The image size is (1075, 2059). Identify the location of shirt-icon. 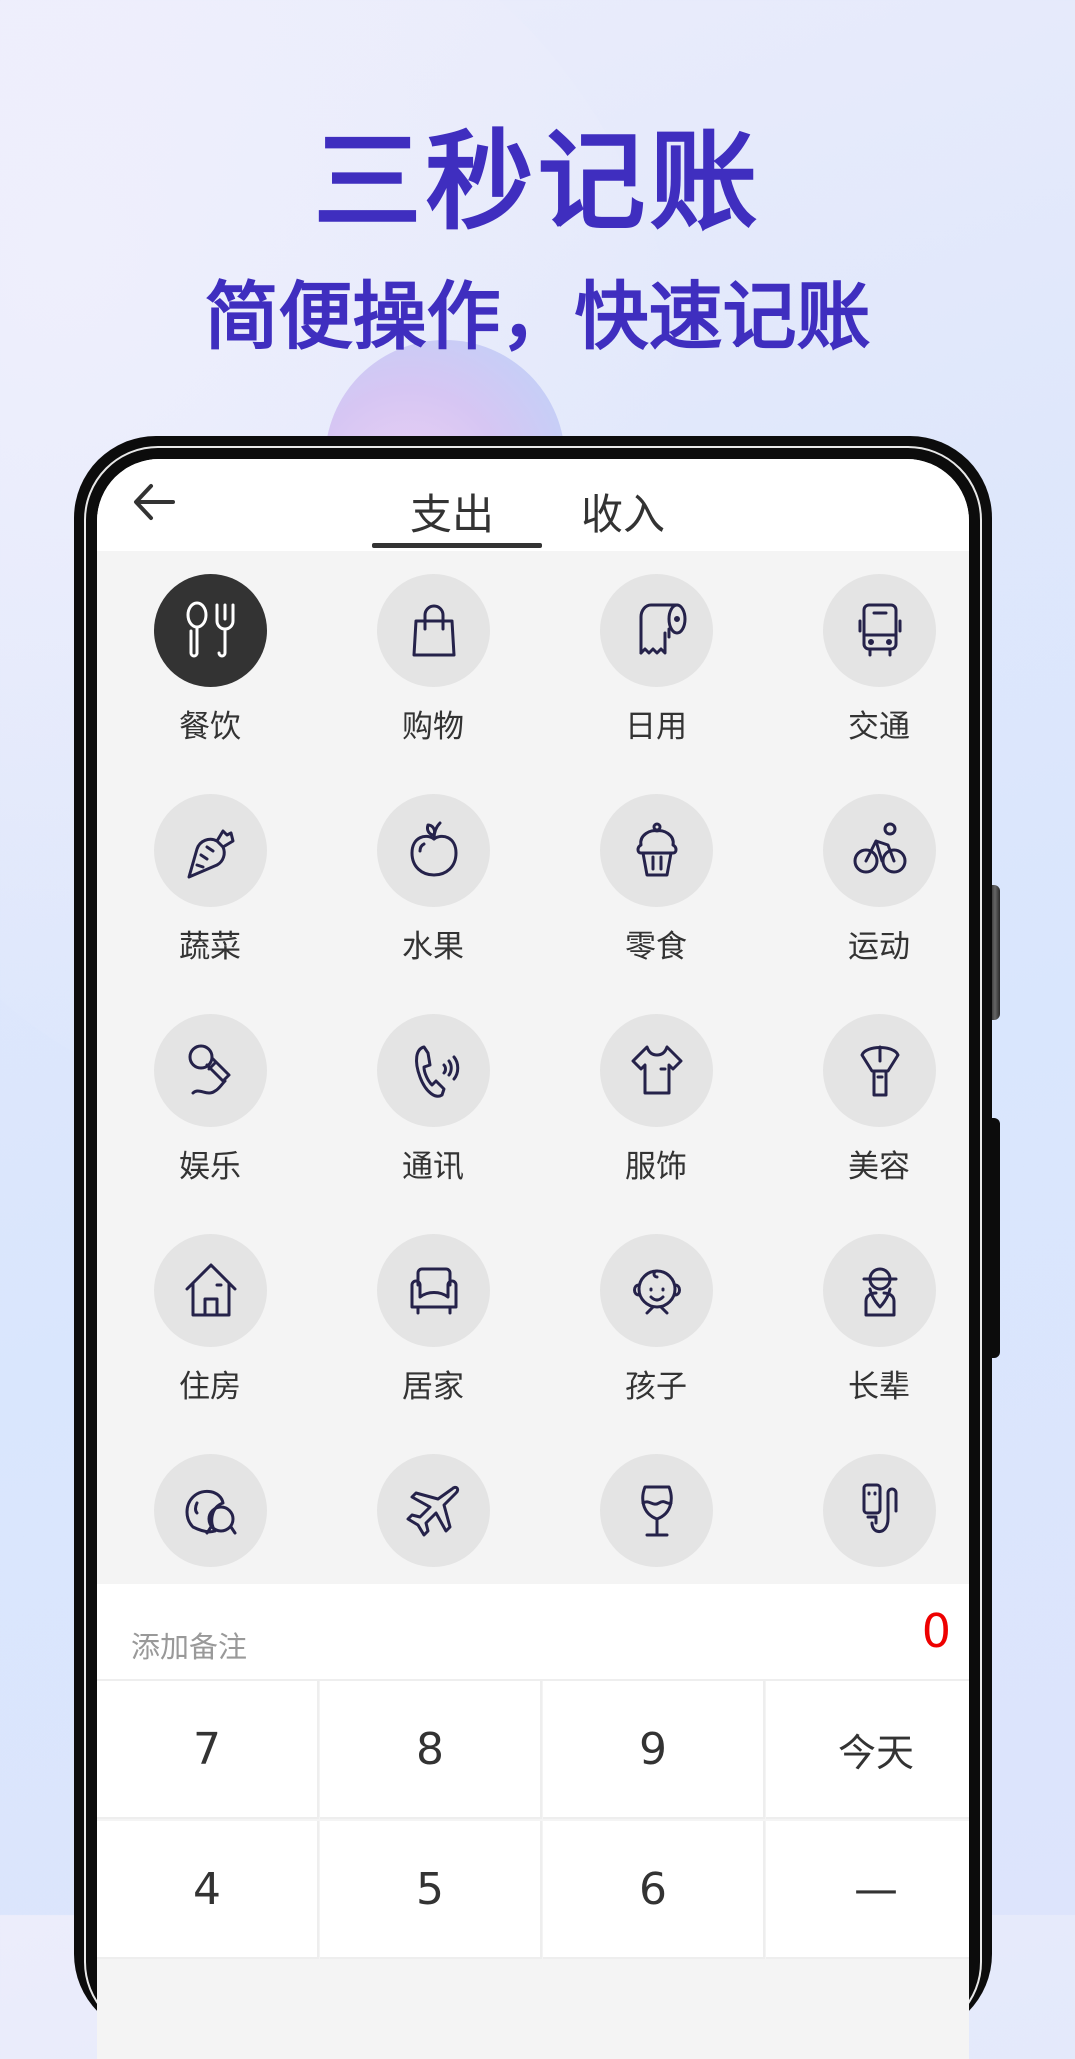
(656, 1069).